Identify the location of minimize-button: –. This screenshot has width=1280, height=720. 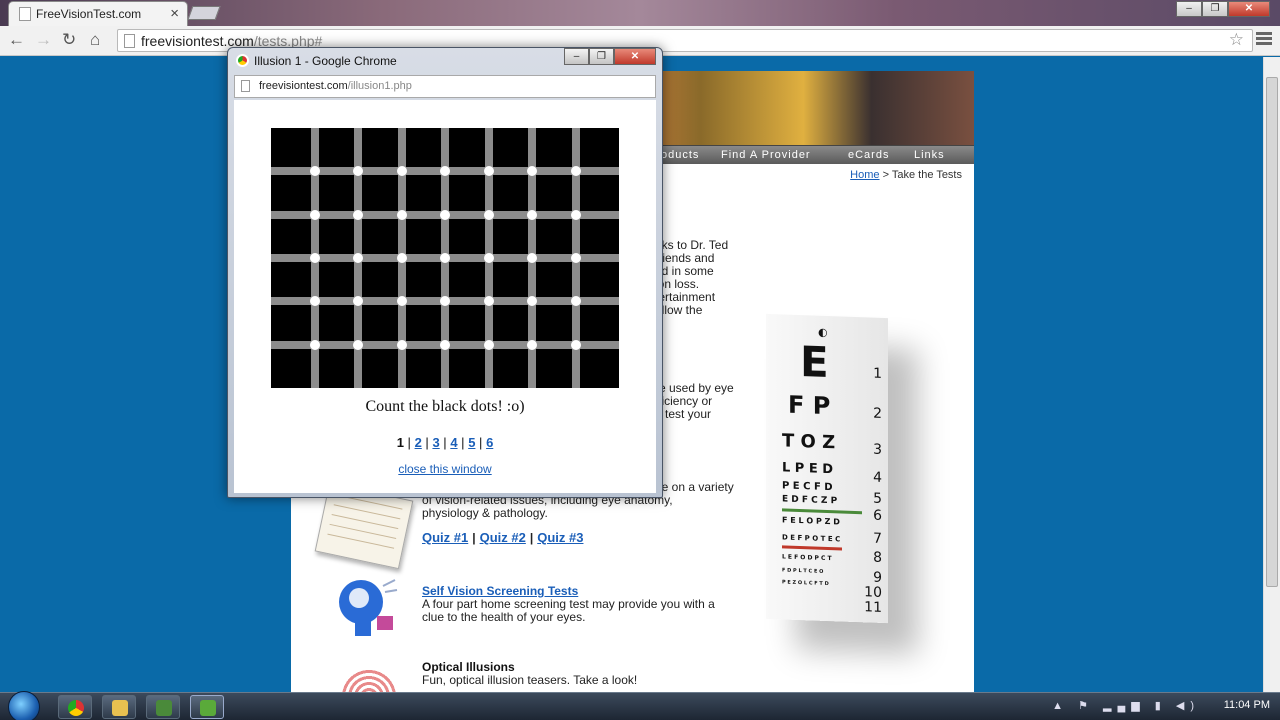
(1189, 9).